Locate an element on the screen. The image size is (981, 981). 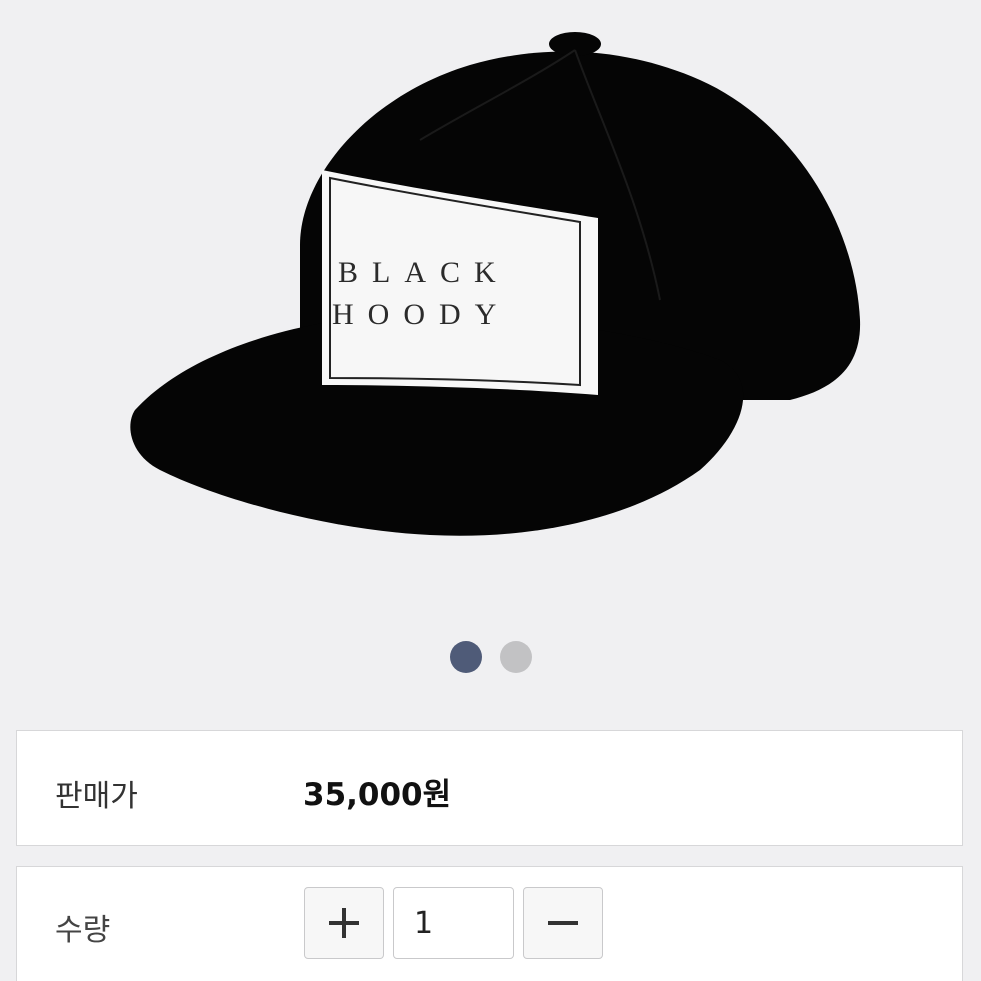
cap-logo-text-line2: HOODY is located at coordinates (421, 314).